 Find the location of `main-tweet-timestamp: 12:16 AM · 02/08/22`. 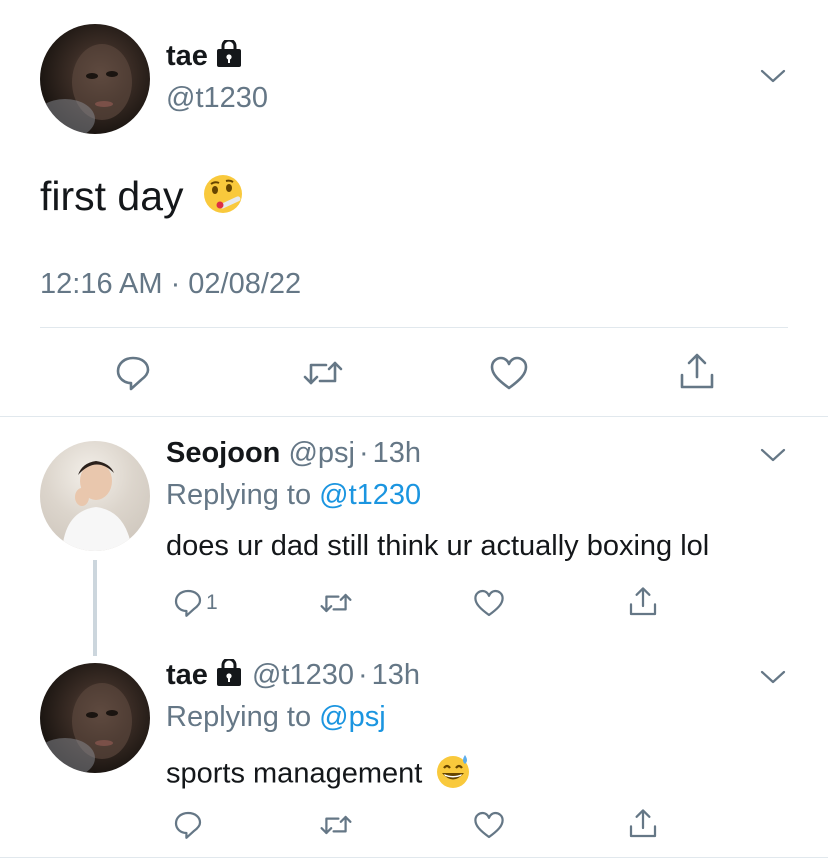

main-tweet-timestamp: 12:16 AM · 02/08/22 is located at coordinates (170, 284).